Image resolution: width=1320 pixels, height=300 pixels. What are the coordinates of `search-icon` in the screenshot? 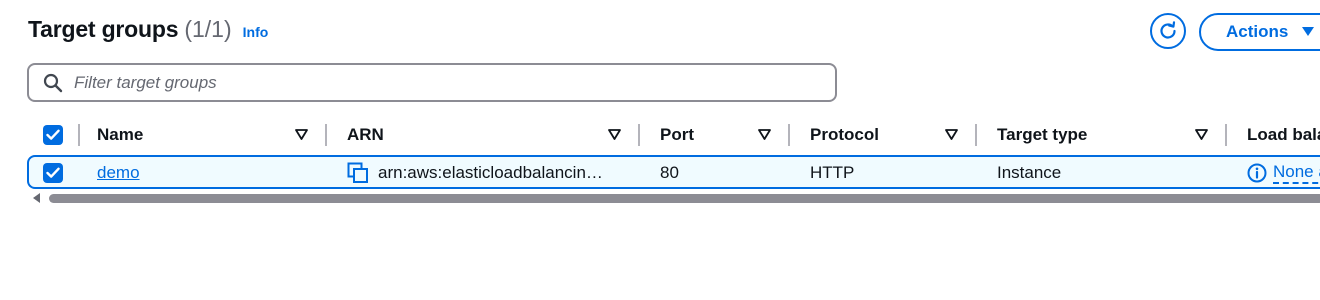 It's located at (53, 83).